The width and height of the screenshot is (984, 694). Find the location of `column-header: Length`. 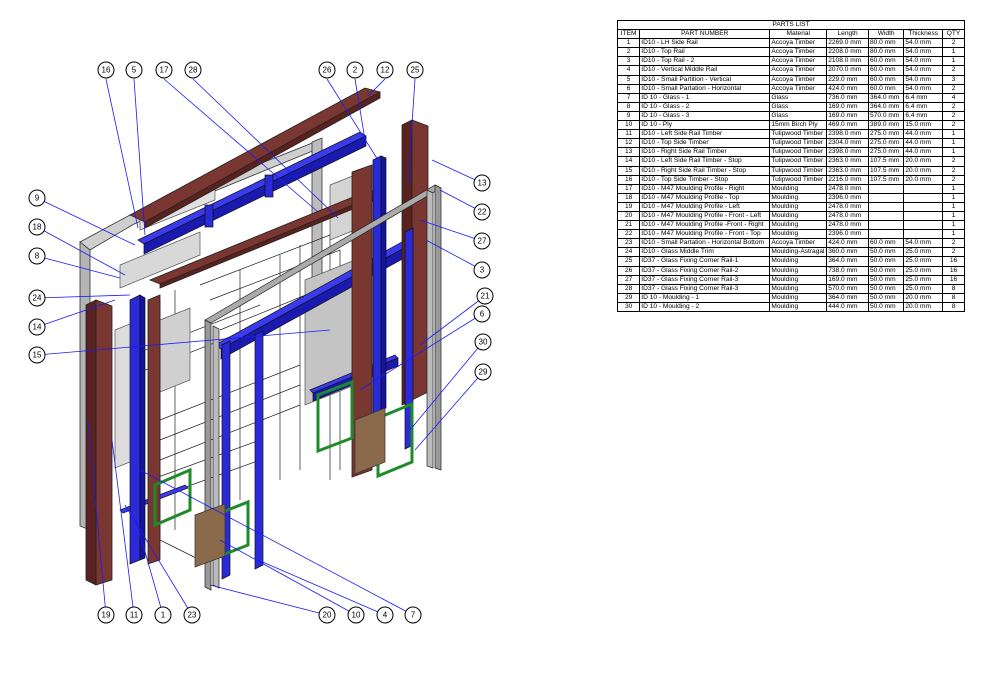

column-header: Length is located at coordinates (847, 34).